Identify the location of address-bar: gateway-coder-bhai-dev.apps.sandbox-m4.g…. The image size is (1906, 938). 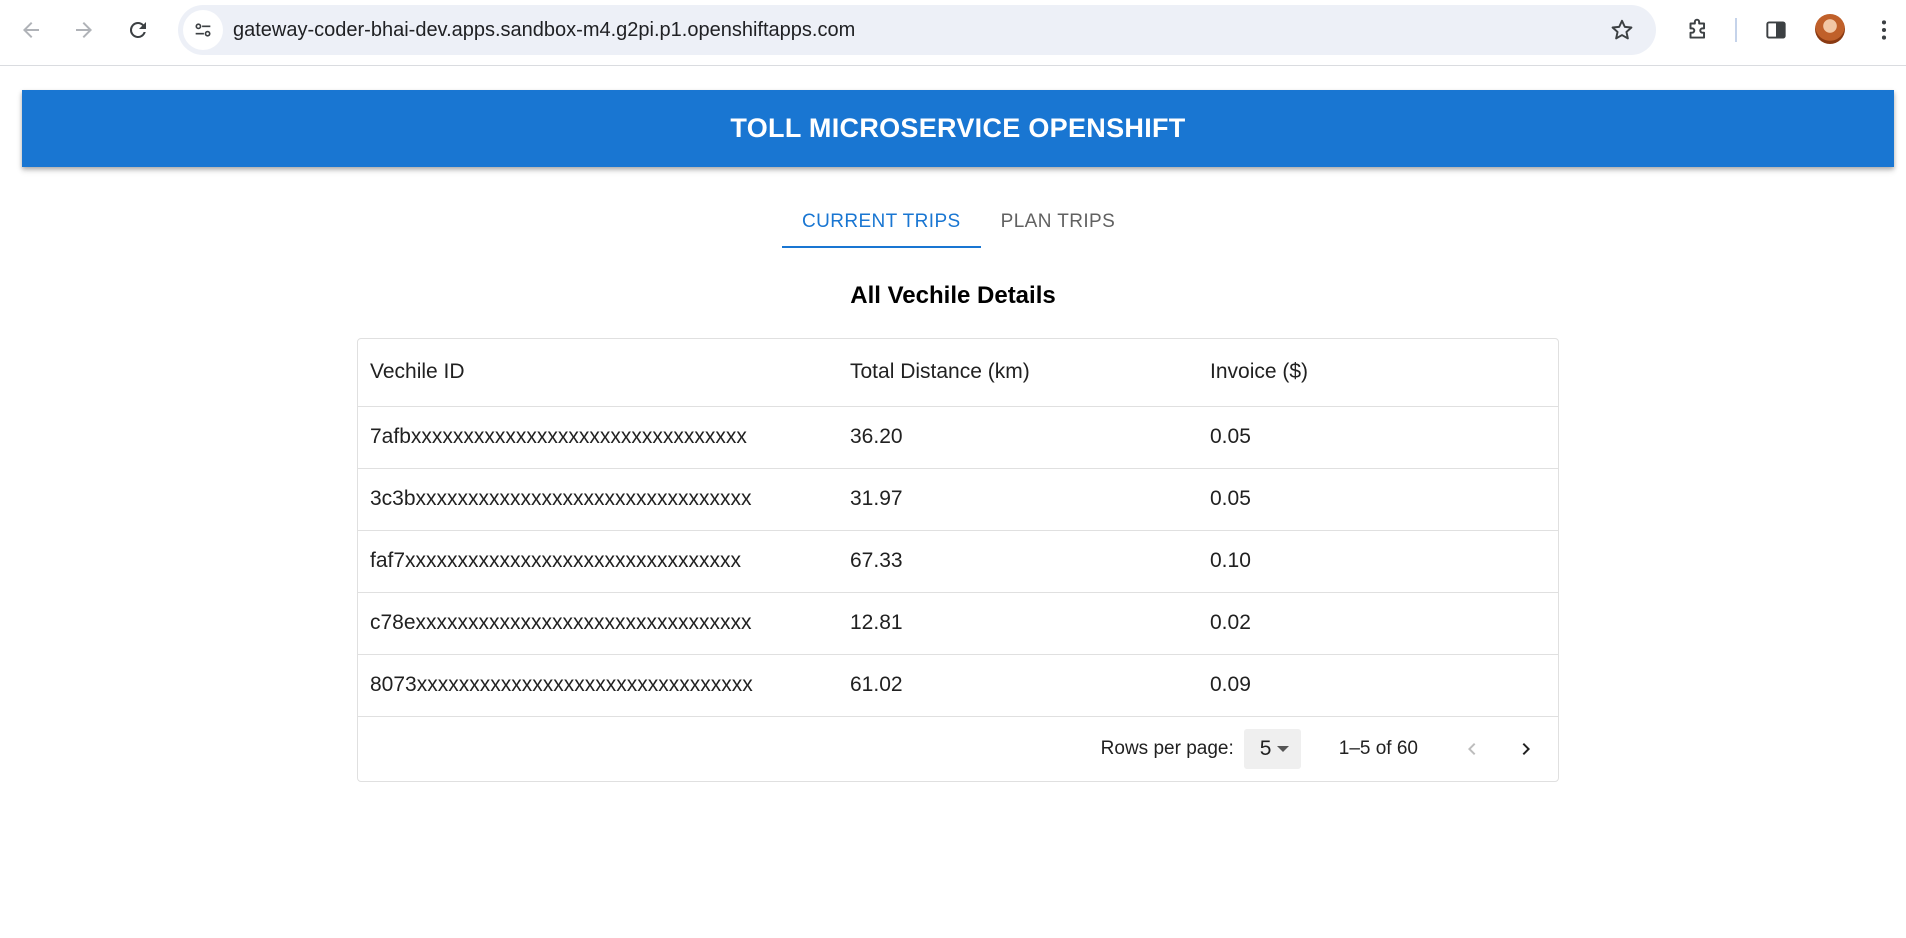
(917, 30).